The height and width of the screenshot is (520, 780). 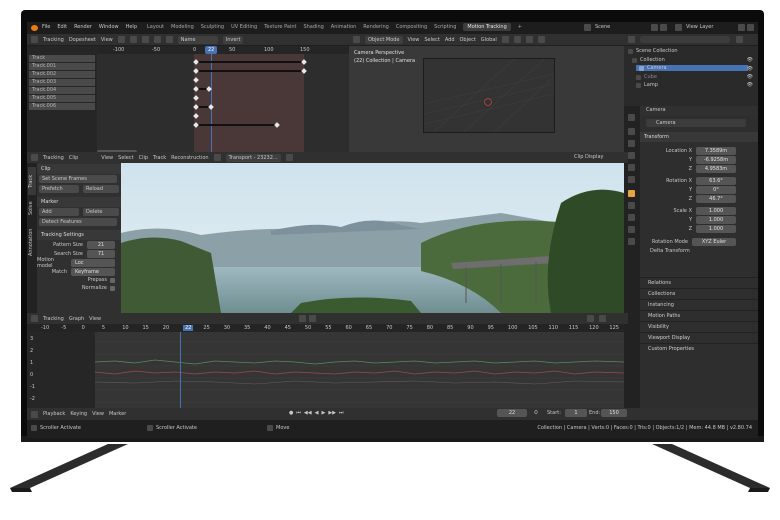 I want to click on location-z-field: 4.9583m, so click(x=716, y=168).